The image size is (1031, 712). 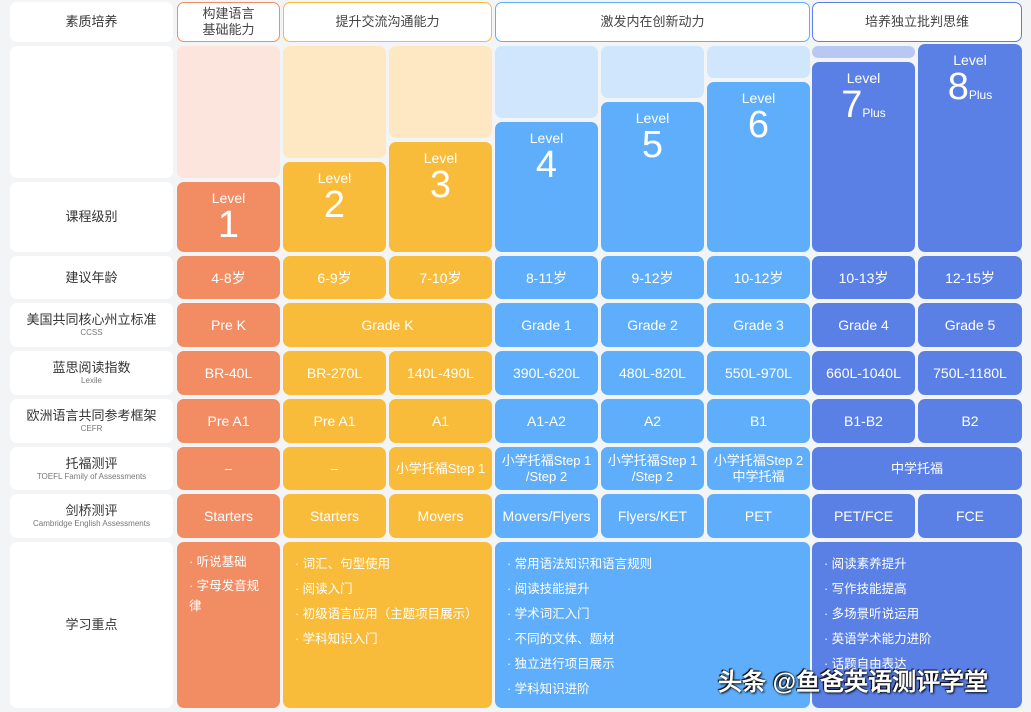 I want to click on table-cell: 480L-820L, so click(x=652, y=373).